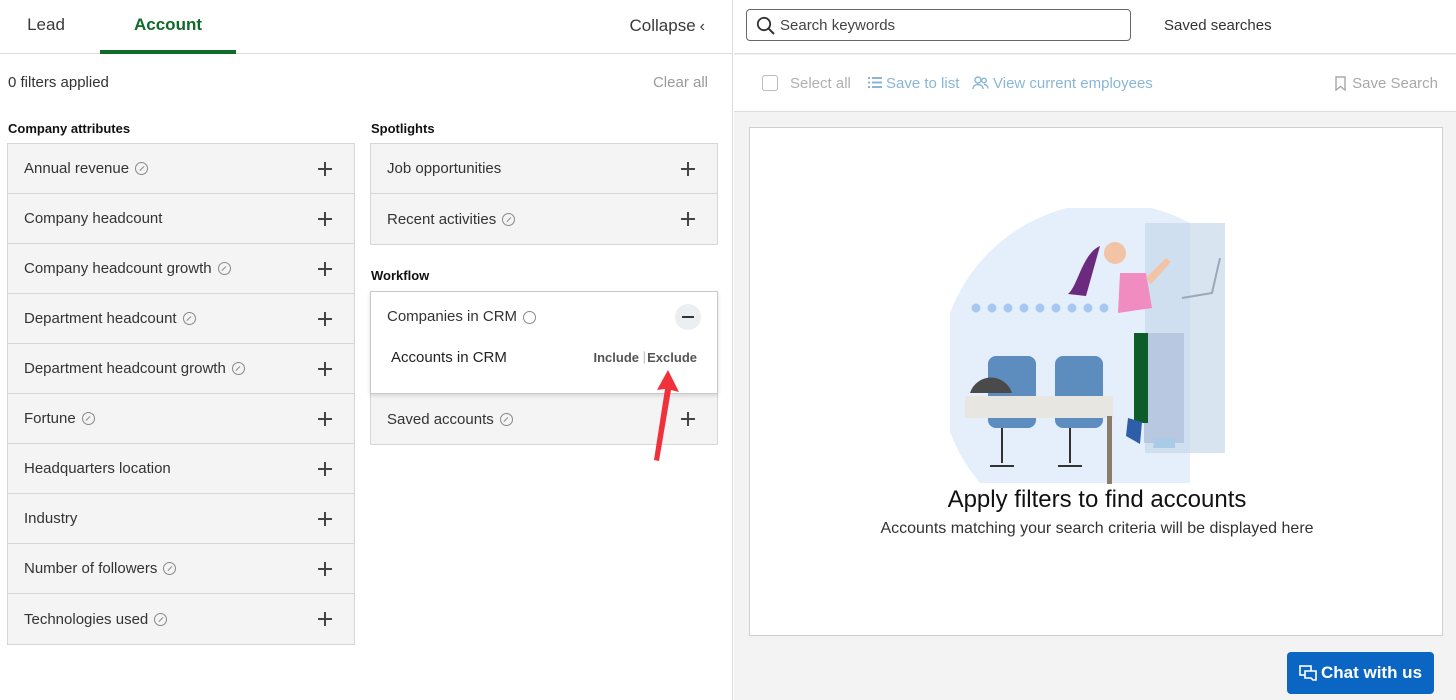 The width and height of the screenshot is (1456, 700). What do you see at coordinates (181, 319) in the screenshot?
I see `filter-row: Department headcount` at bounding box center [181, 319].